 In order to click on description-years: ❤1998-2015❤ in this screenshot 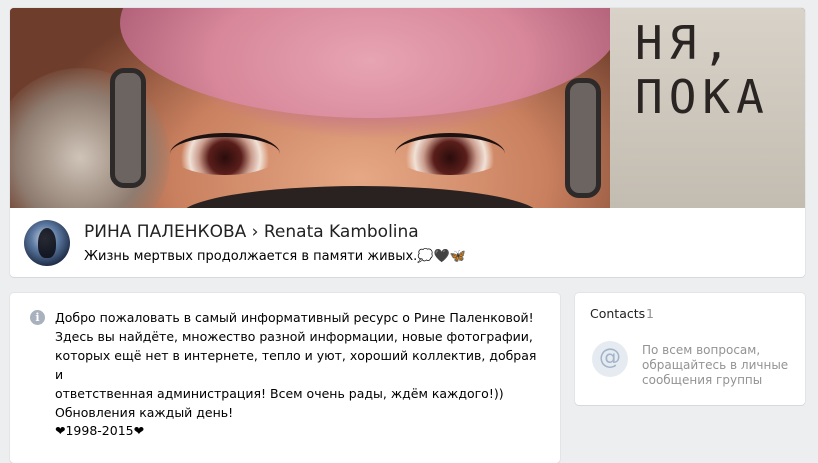, I will do `click(100, 430)`.